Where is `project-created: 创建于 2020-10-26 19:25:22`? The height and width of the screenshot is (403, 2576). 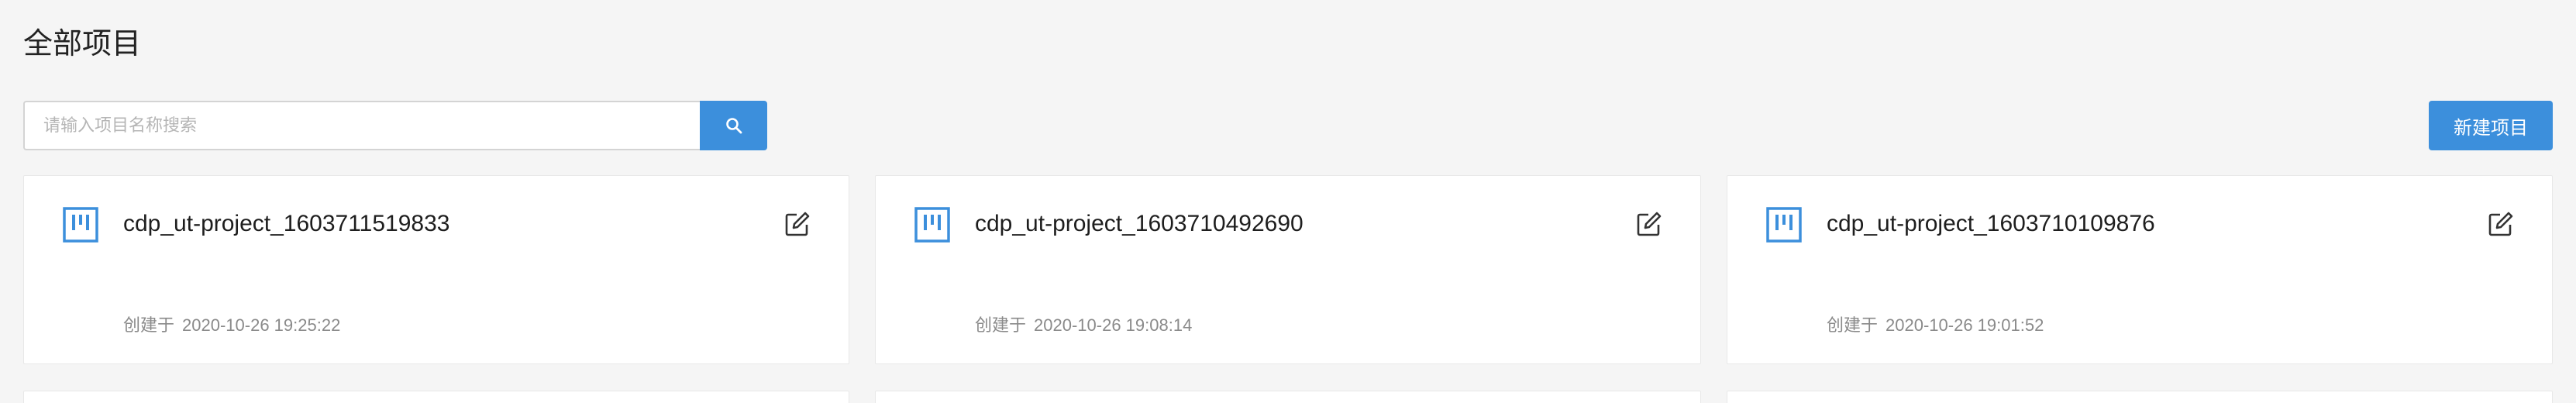 project-created: 创建于 2020-10-26 19:25:22 is located at coordinates (231, 325).